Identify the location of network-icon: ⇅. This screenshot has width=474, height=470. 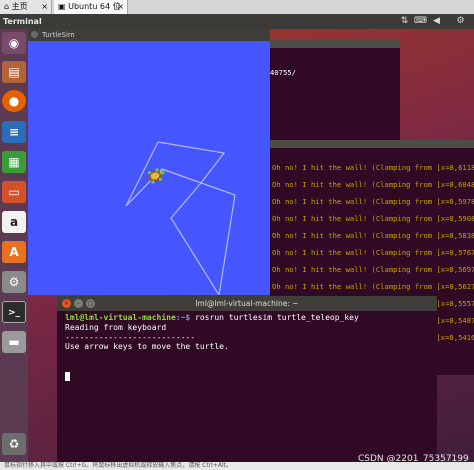
(404, 21).